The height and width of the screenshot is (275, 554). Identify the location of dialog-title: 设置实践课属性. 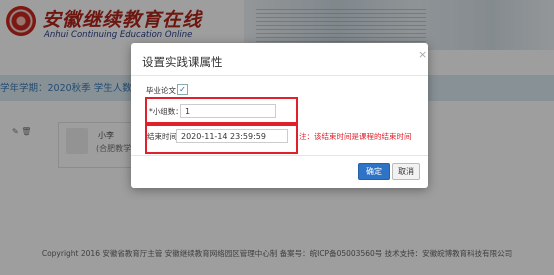
(182, 62).